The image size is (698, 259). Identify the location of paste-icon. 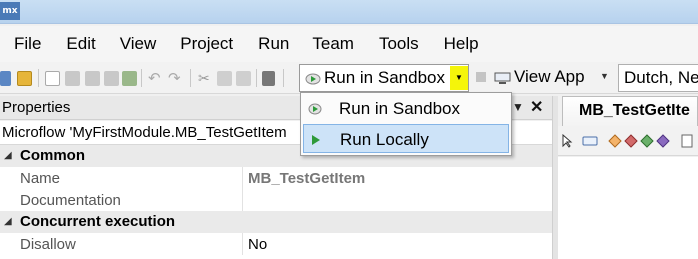
(243, 78).